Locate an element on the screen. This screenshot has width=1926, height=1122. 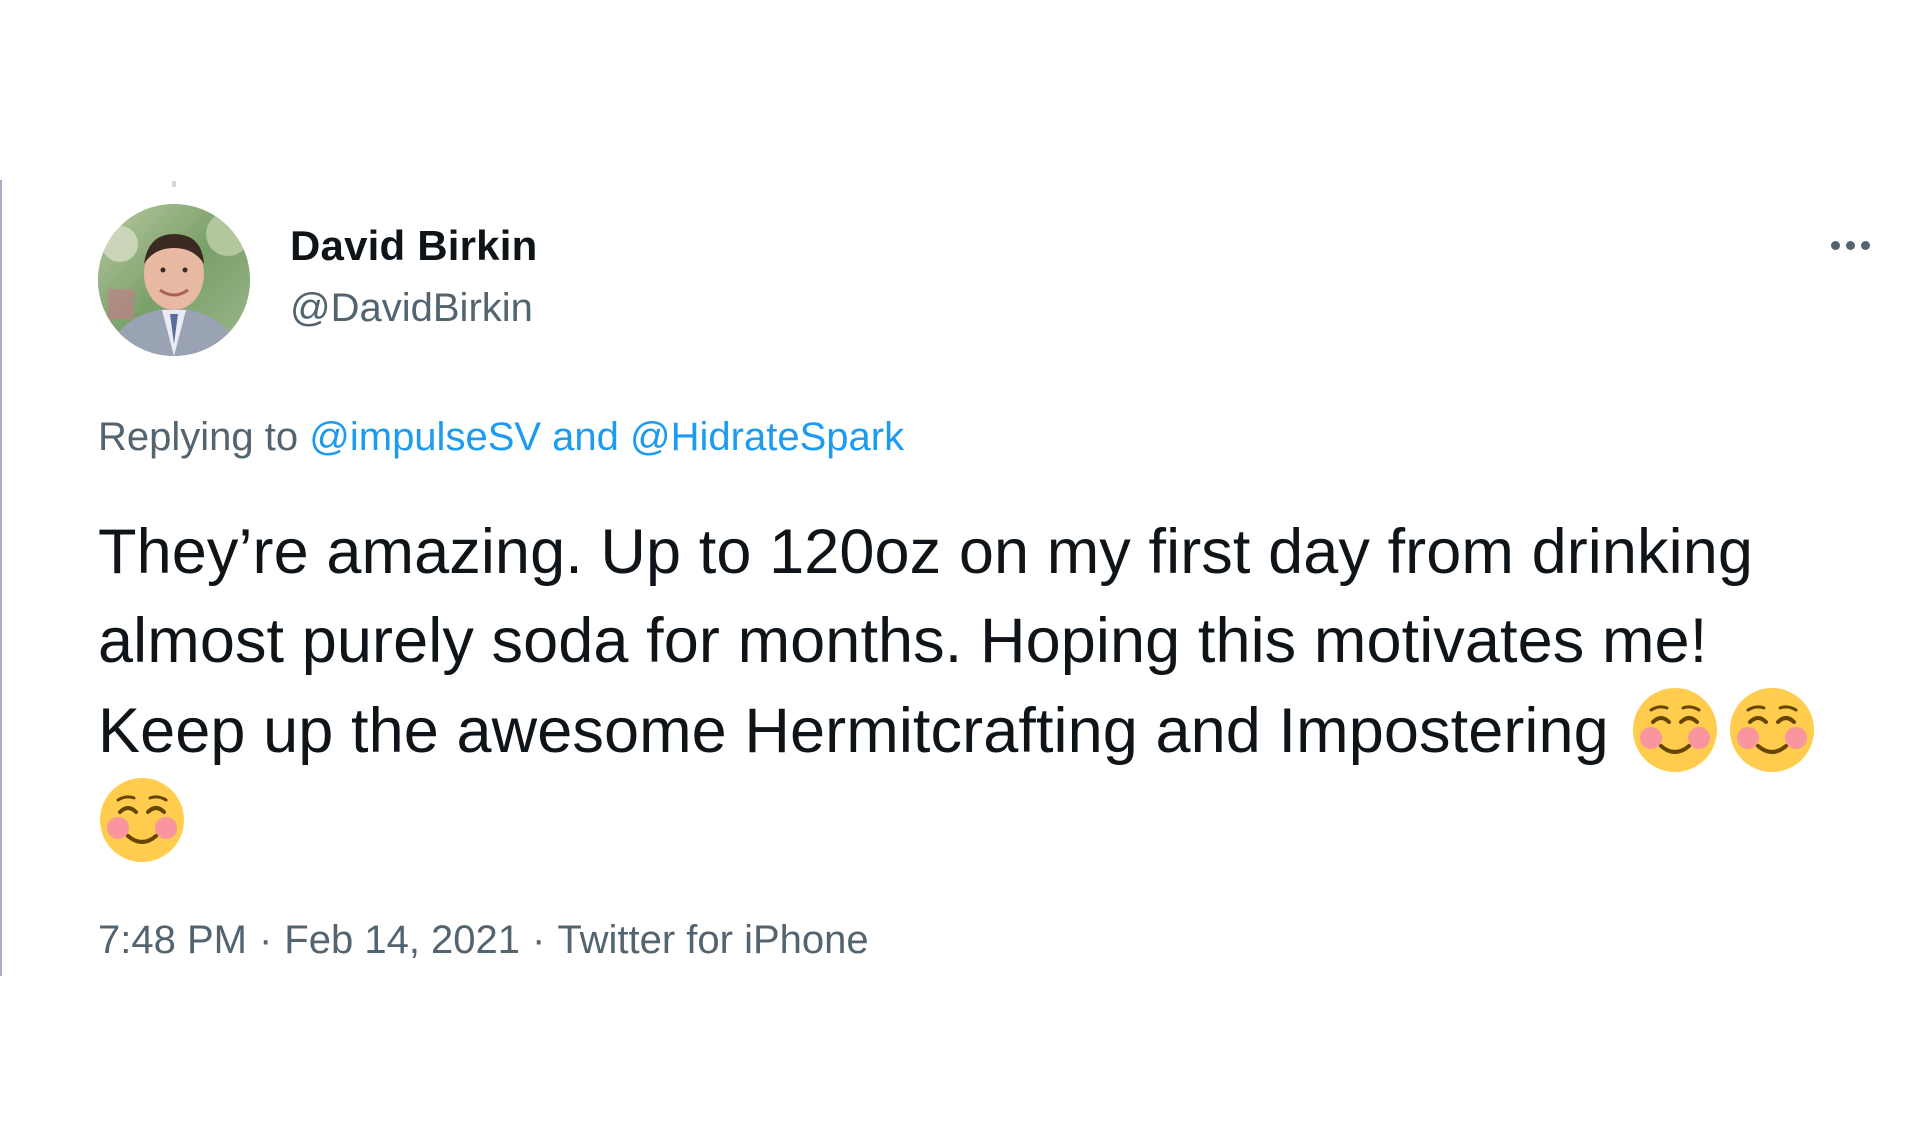
replying-to-joiner: and is located at coordinates (585, 437).